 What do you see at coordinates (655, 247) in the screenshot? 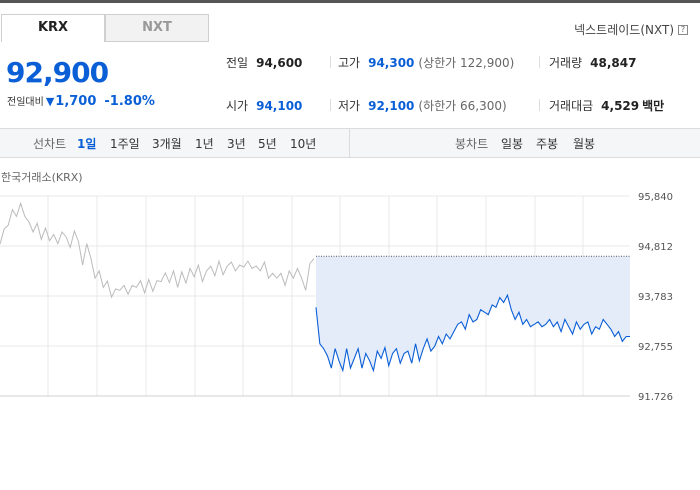
I see `y-tick-label: 94,812` at bounding box center [655, 247].